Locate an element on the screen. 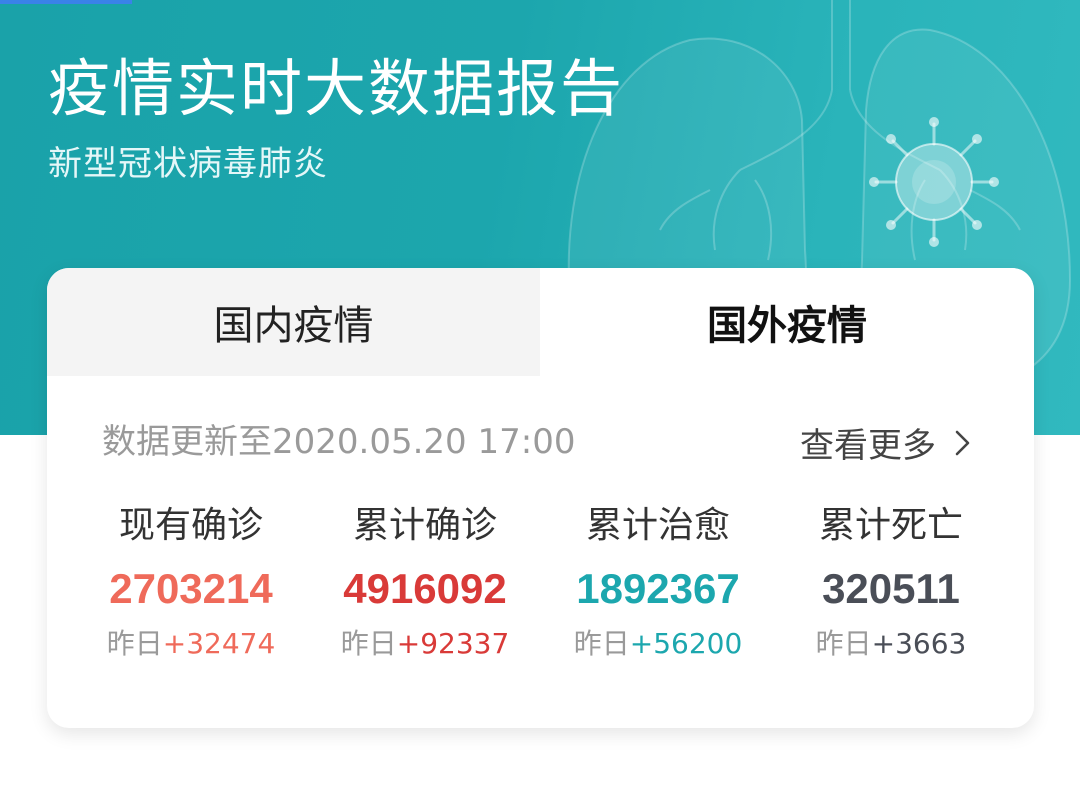 This screenshot has width=1080, height=796. view-more-label: 查看更多 is located at coordinates (868, 446).